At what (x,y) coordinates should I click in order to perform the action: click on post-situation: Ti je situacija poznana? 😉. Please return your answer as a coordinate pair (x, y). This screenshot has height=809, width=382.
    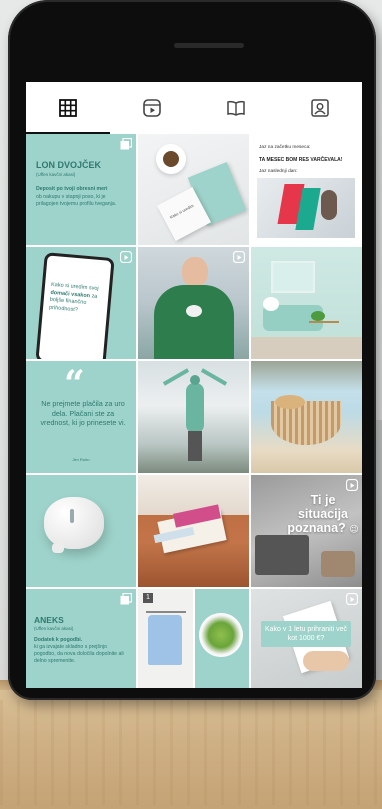
    Looking at the image, I should click on (306, 531).